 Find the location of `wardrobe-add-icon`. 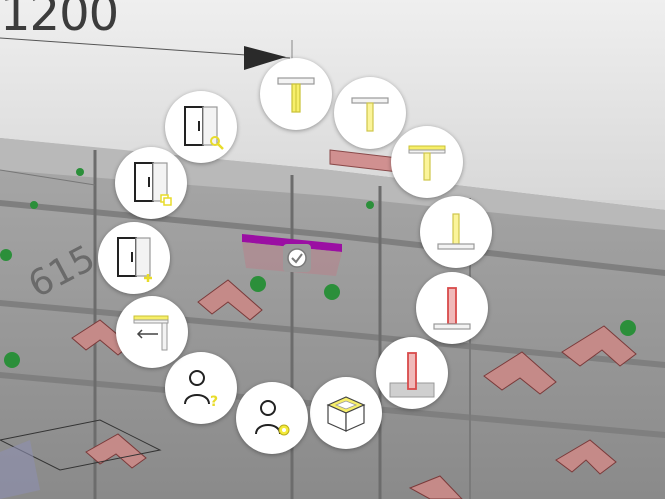

wardrobe-add-icon is located at coordinates (134, 259).